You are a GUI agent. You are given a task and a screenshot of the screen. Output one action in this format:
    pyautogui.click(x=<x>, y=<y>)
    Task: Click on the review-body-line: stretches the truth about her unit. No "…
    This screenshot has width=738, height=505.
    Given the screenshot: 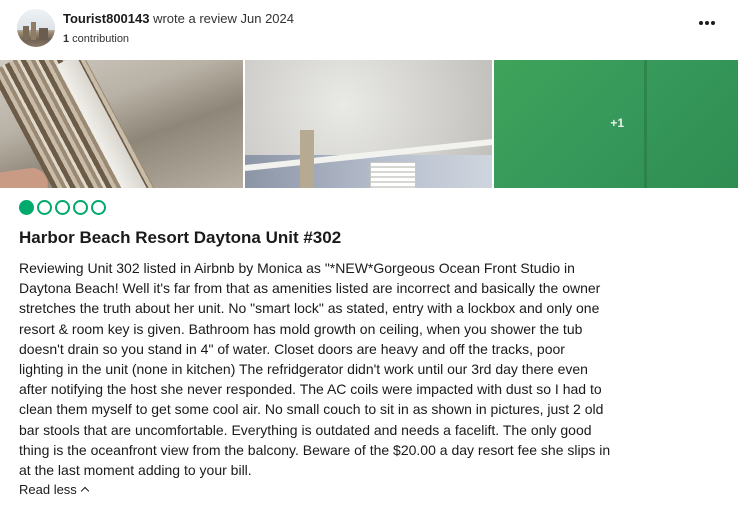 What is the action you would take?
    pyautogui.click(x=309, y=308)
    